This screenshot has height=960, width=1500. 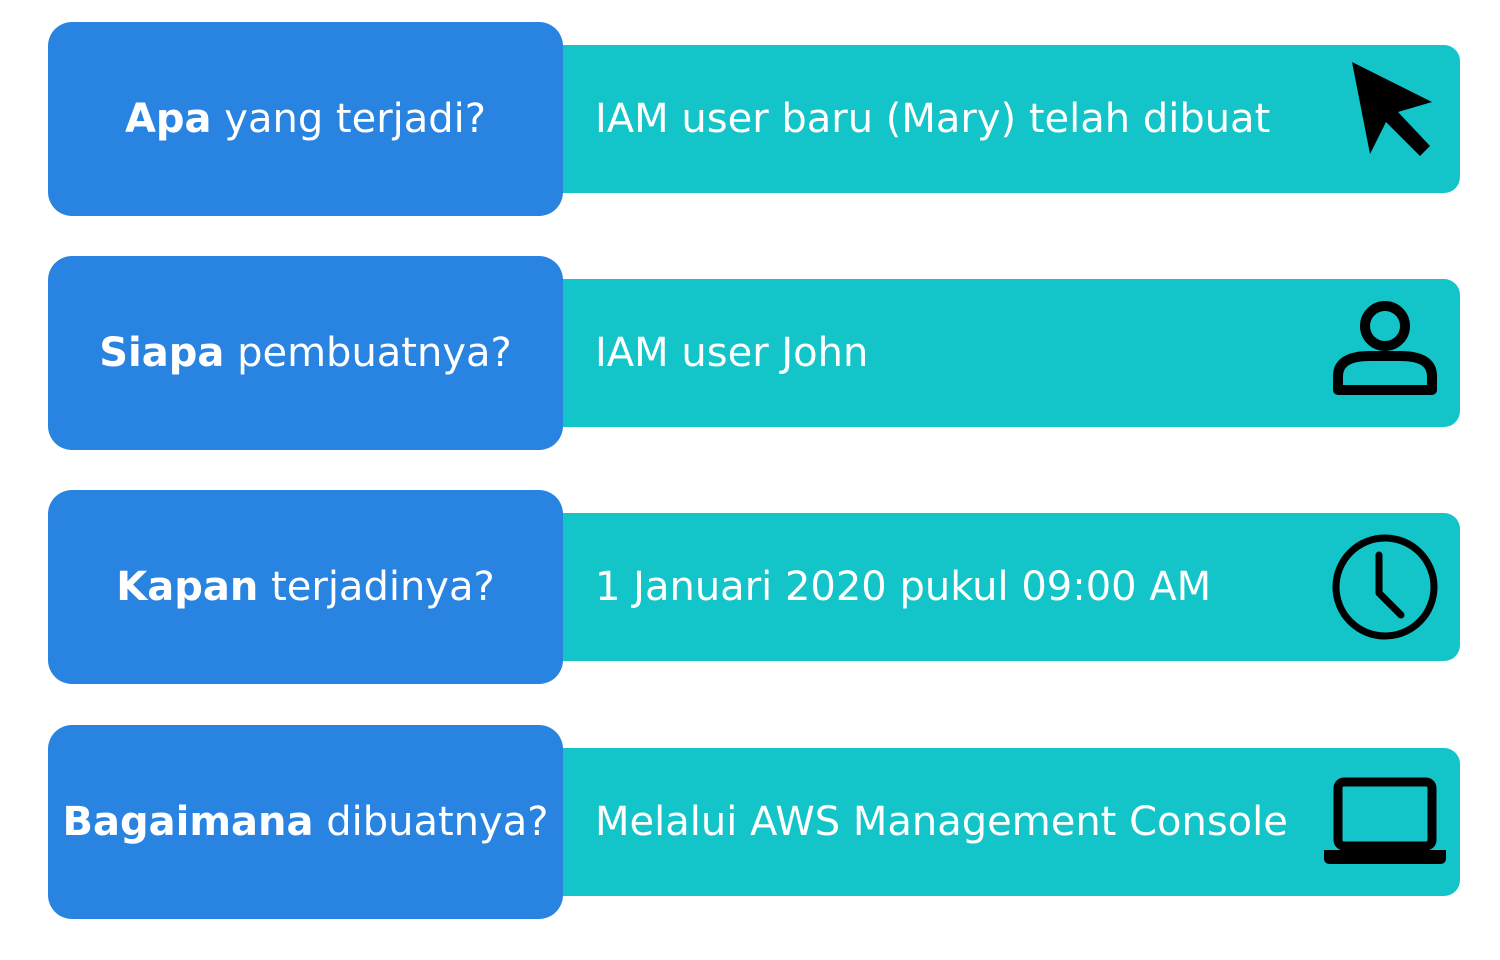 I want to click on clock-icon, so click(x=1385, y=587).